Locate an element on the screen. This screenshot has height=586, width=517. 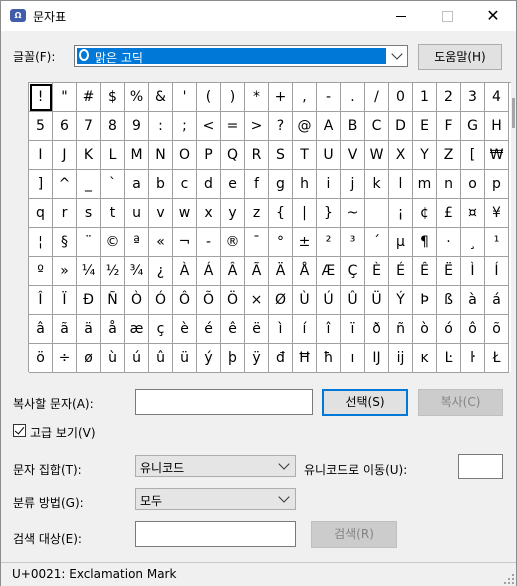
char-cell: ë is located at coordinates (257, 329).